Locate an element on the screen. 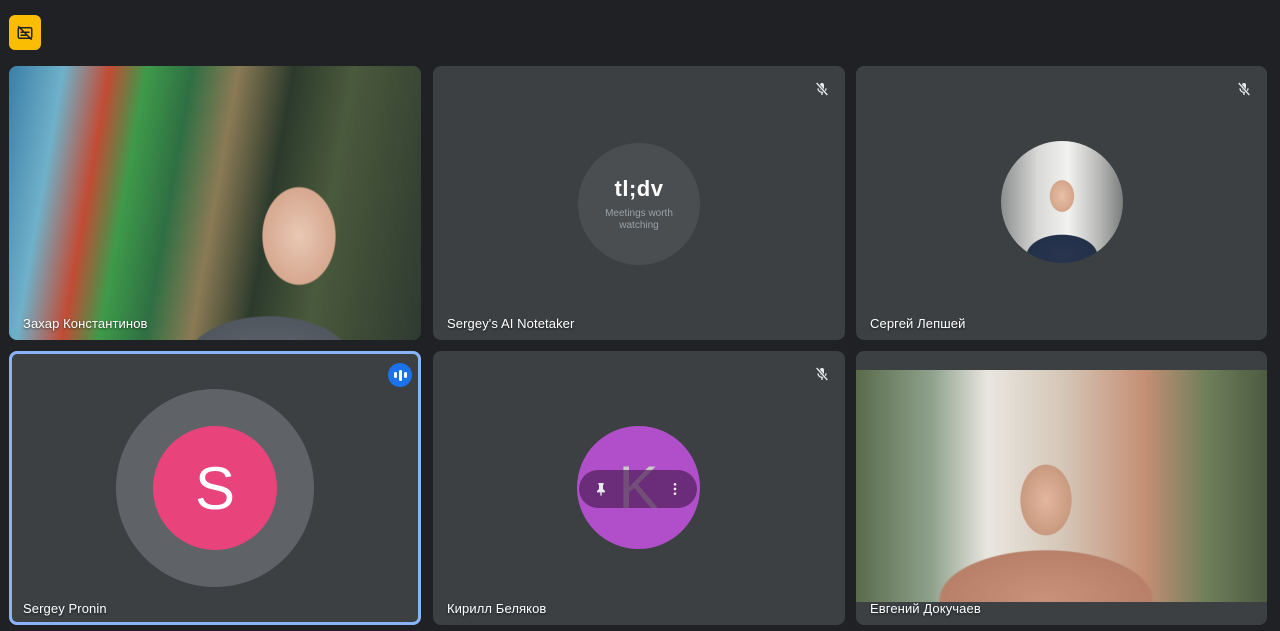 This screenshot has height=631, width=1280. tldv-logo-avatar: tl;dv Meetings worth watching is located at coordinates (639, 204).